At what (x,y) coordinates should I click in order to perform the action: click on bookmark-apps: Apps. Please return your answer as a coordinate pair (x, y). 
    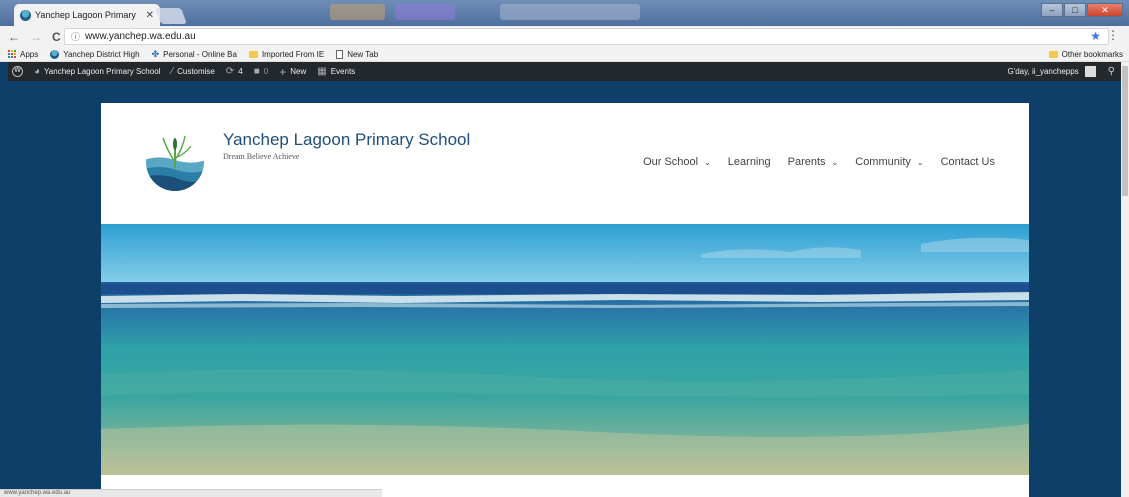
    Looking at the image, I should click on (23, 54).